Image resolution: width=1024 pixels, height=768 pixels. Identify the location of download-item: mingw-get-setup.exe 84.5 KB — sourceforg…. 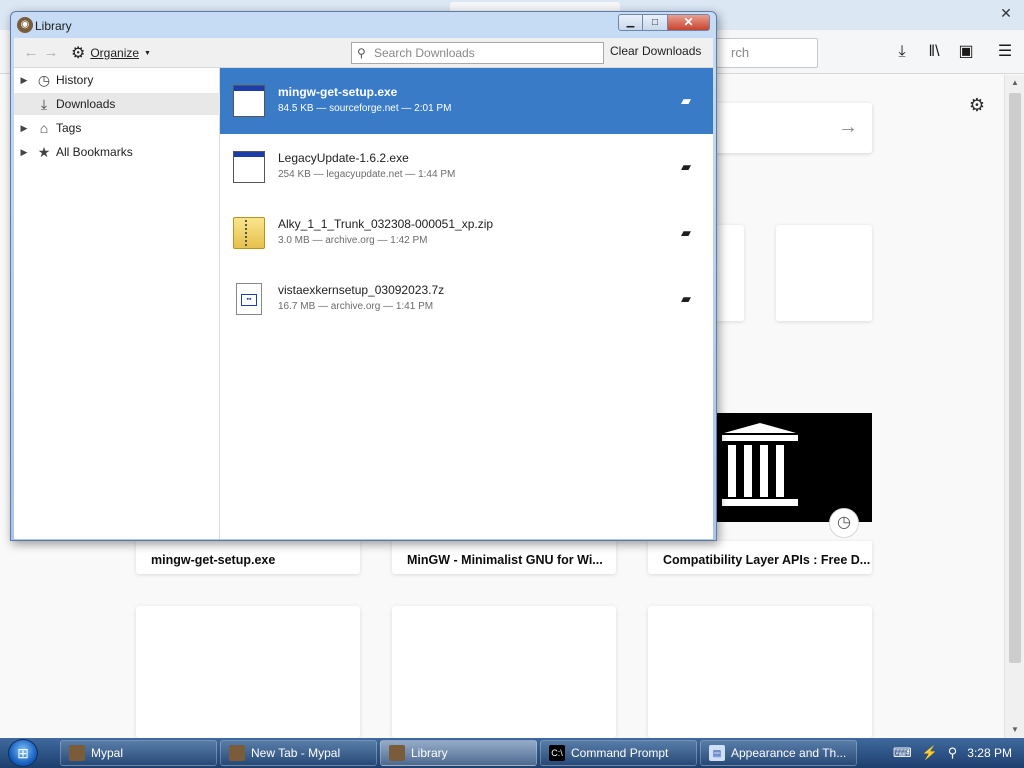
(466, 101).